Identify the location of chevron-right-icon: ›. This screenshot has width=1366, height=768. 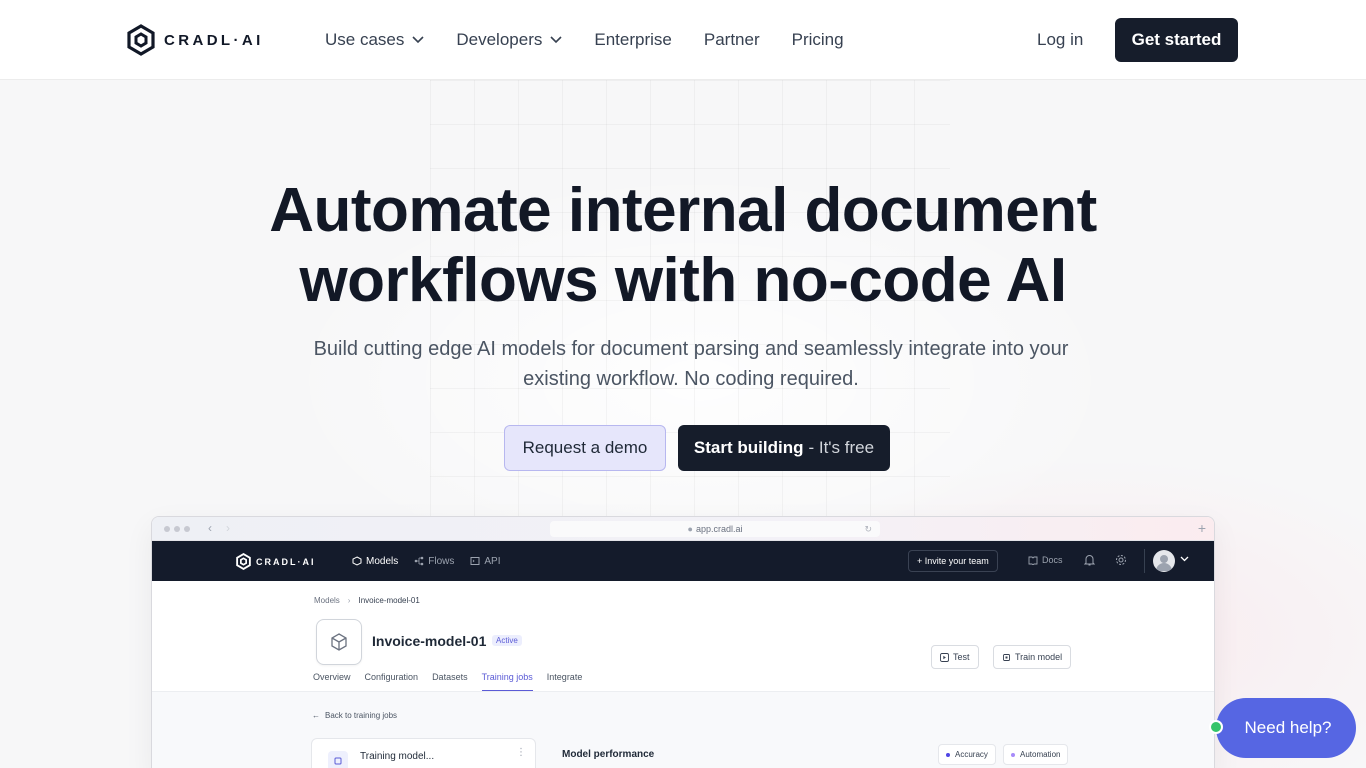
(349, 600).